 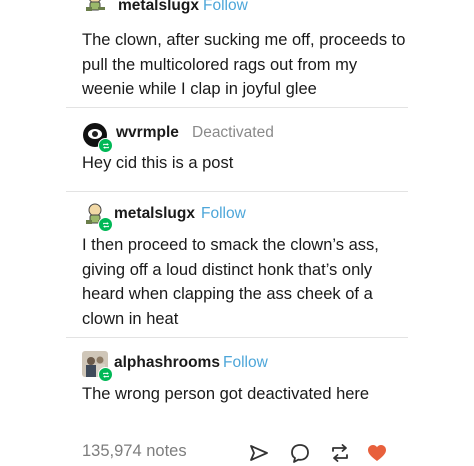 I want to click on post-footer: 135,974 notes, so click(x=245, y=454).